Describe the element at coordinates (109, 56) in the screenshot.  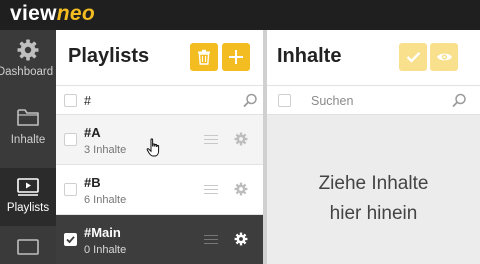
I see `playlists-title: Playlists` at that location.